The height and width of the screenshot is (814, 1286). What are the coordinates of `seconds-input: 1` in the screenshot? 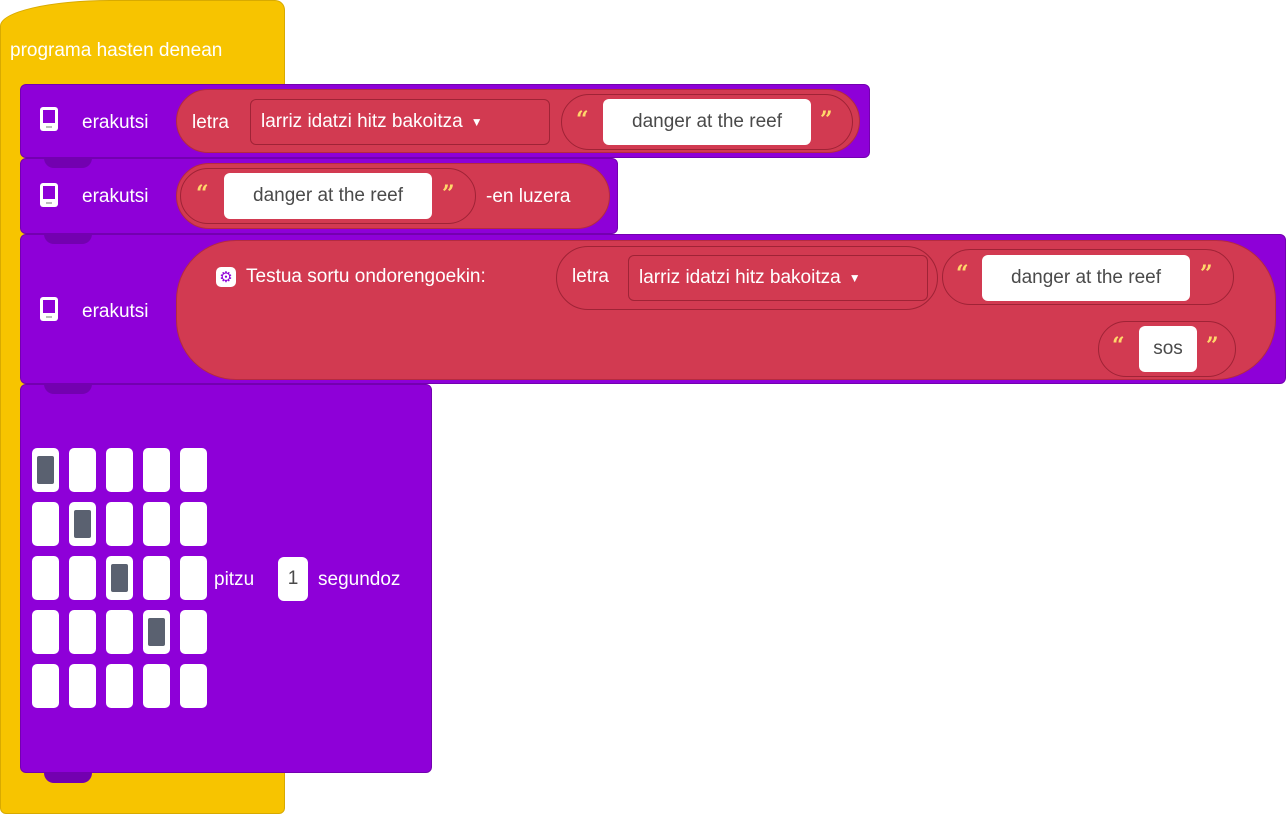 It's located at (293, 579).